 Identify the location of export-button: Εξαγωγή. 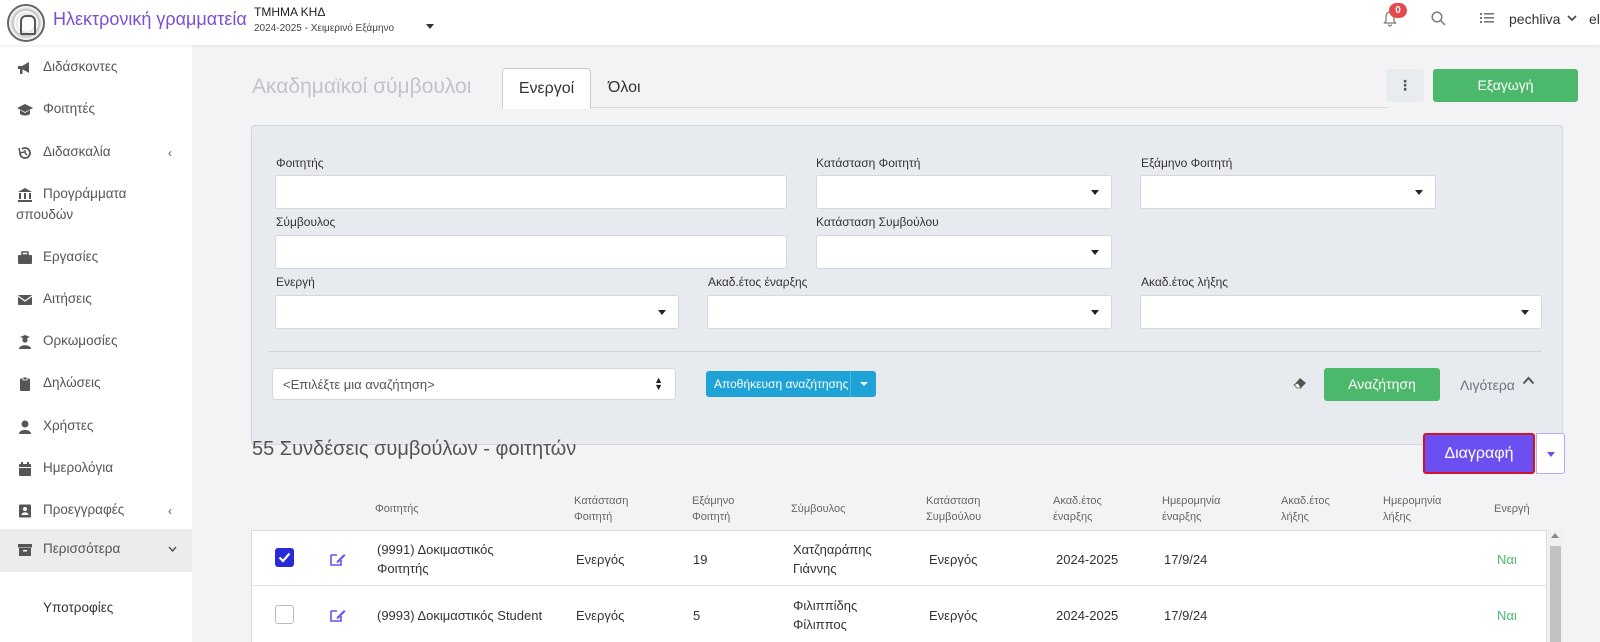
(1505, 85).